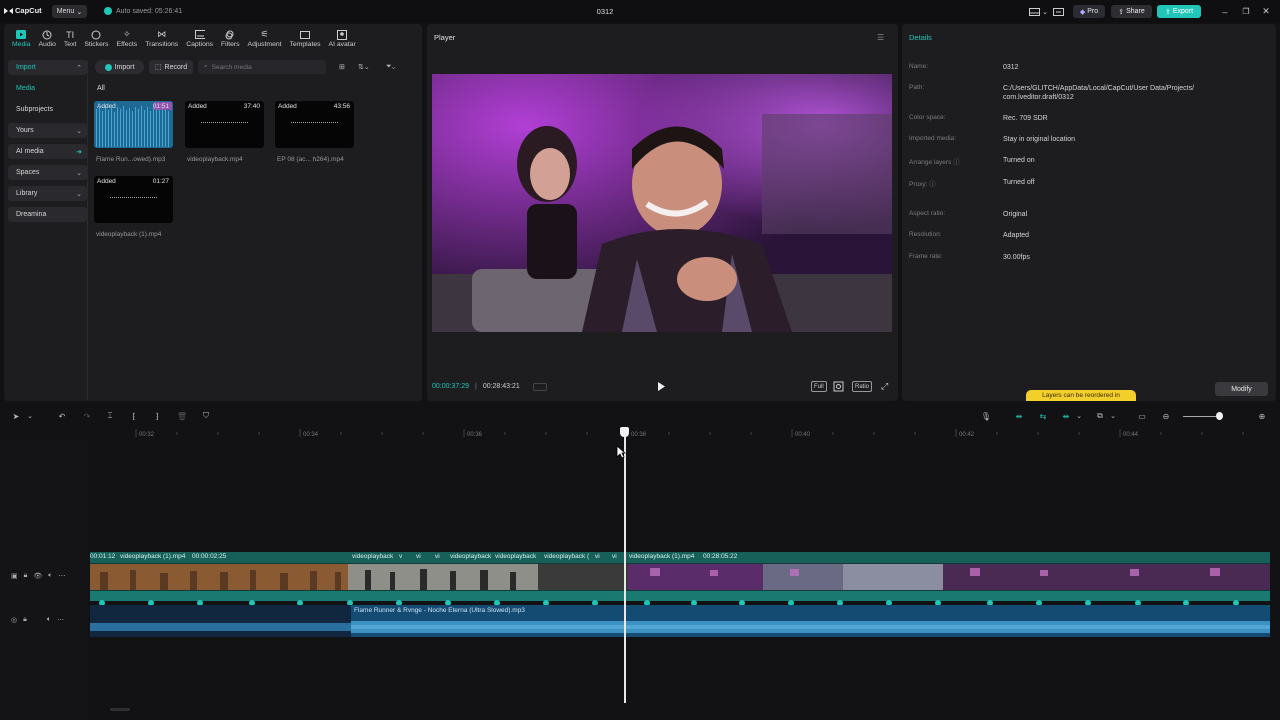 The width and height of the screenshot is (1280, 720). I want to click on zoom-in-icon: ⊕, so click(1262, 416).